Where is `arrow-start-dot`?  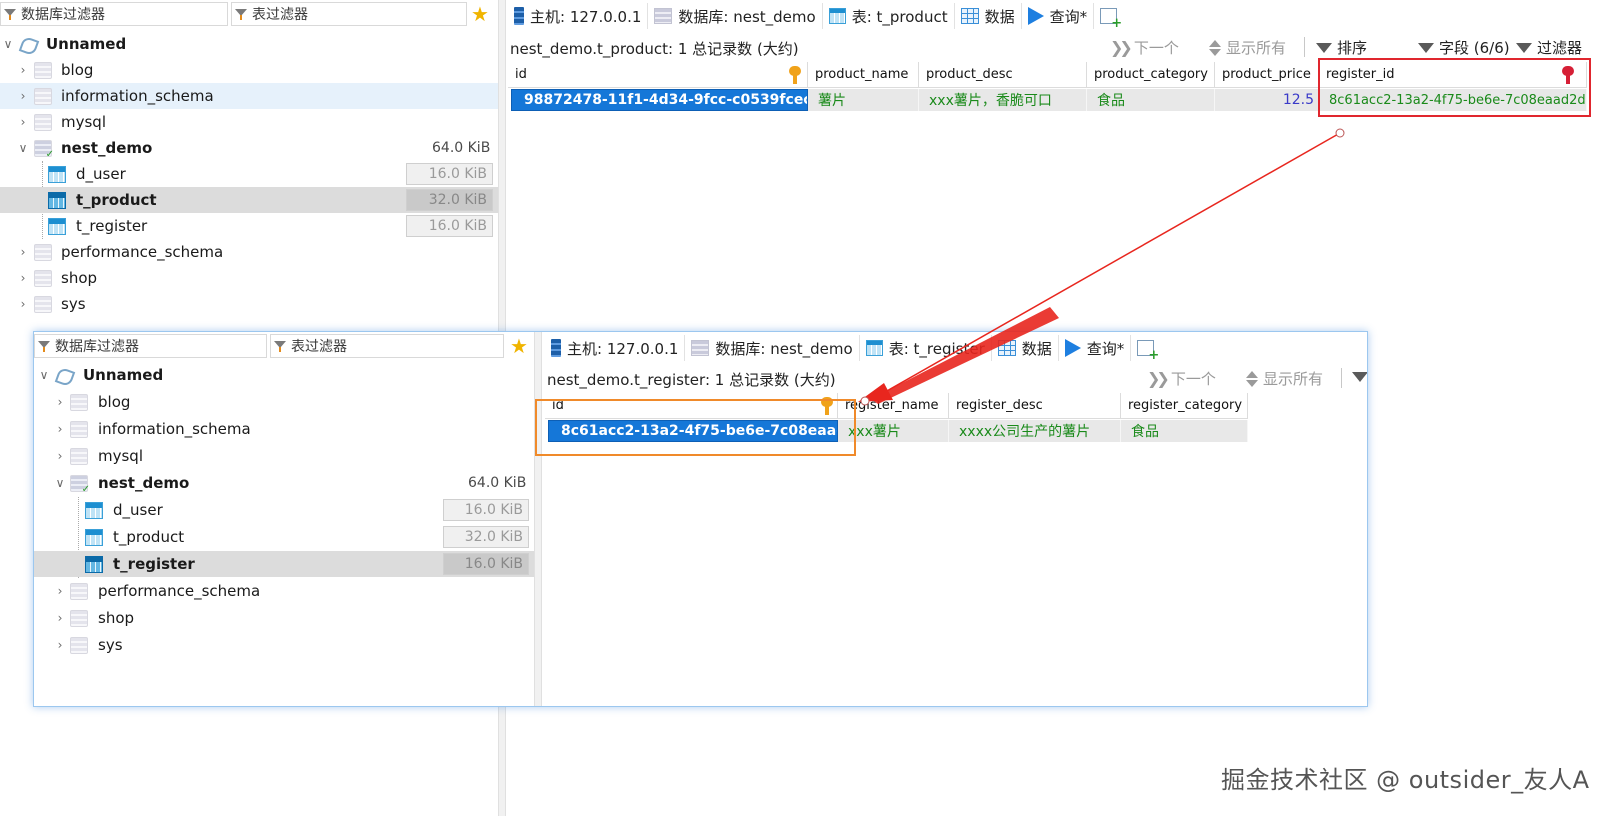 arrow-start-dot is located at coordinates (1340, 133).